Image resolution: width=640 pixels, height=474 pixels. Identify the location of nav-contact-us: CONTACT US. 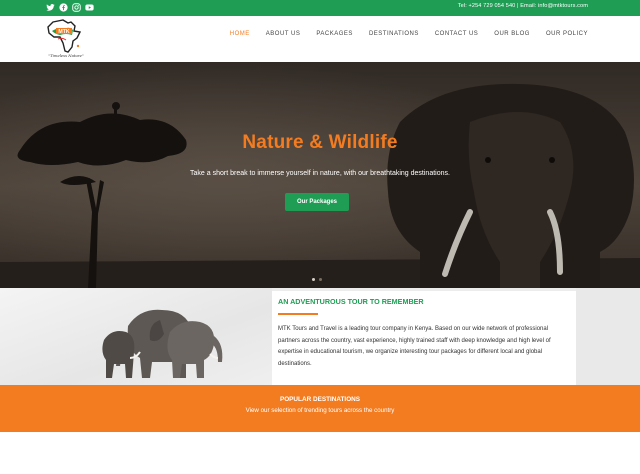
(456, 34).